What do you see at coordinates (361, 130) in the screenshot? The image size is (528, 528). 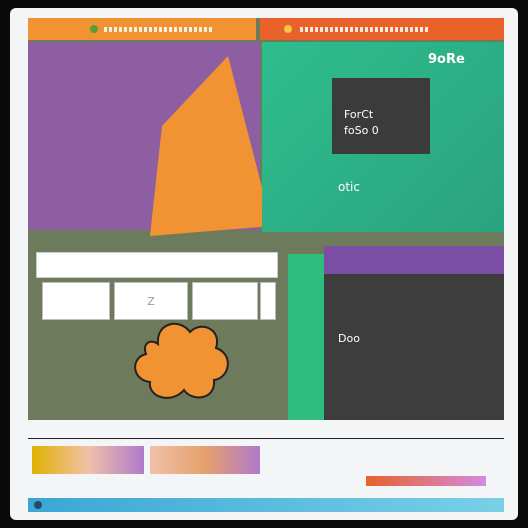 I see `card-line-2: foSo 0` at bounding box center [361, 130].